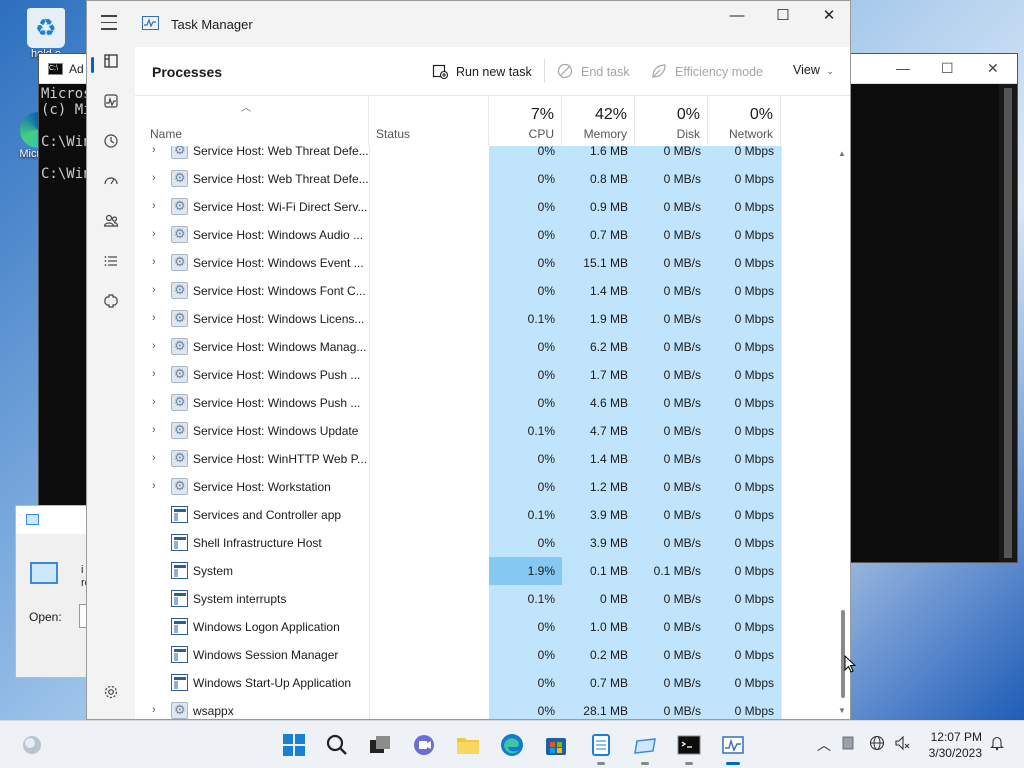 This screenshot has height=768, width=1024. I want to click on task-manager-taskbar-icon, so click(733, 748).